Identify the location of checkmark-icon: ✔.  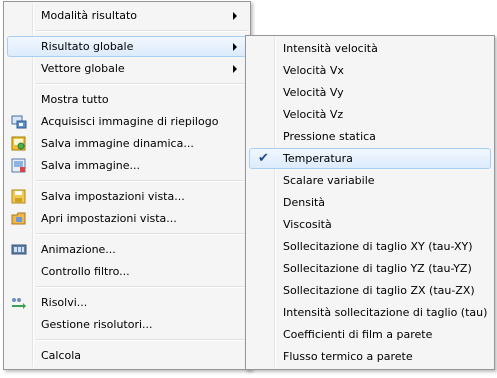
(263, 158).